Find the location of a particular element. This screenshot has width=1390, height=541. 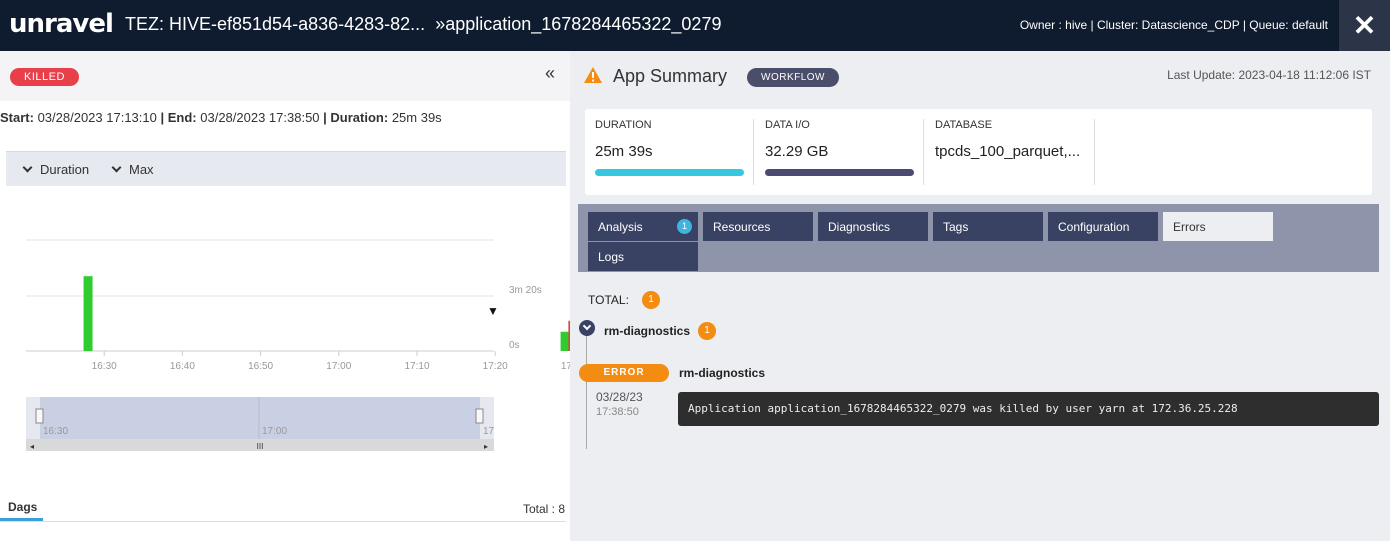

chart-filter-bar: Duration Max is located at coordinates (286, 168).